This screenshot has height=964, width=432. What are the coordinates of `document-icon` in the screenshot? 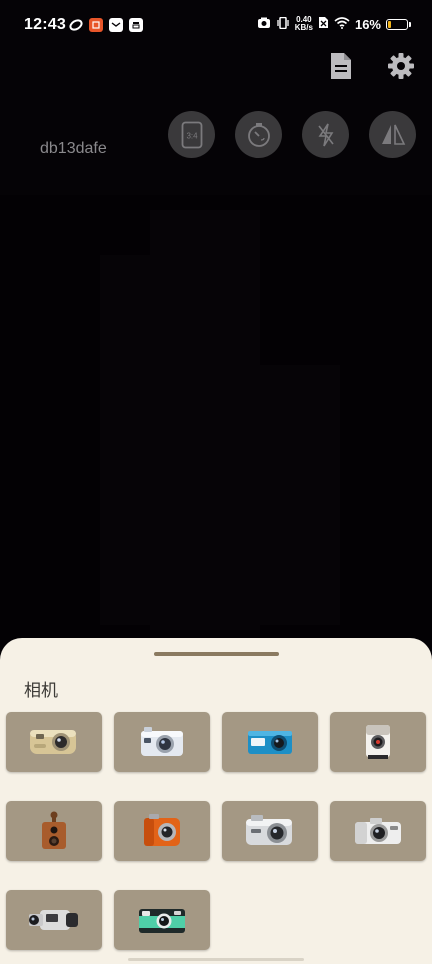 It's located at (341, 66).